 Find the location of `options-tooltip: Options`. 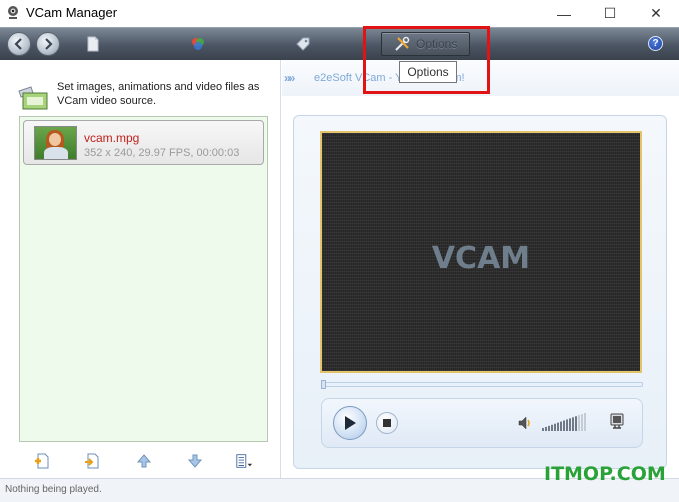

options-tooltip: Options is located at coordinates (428, 72).